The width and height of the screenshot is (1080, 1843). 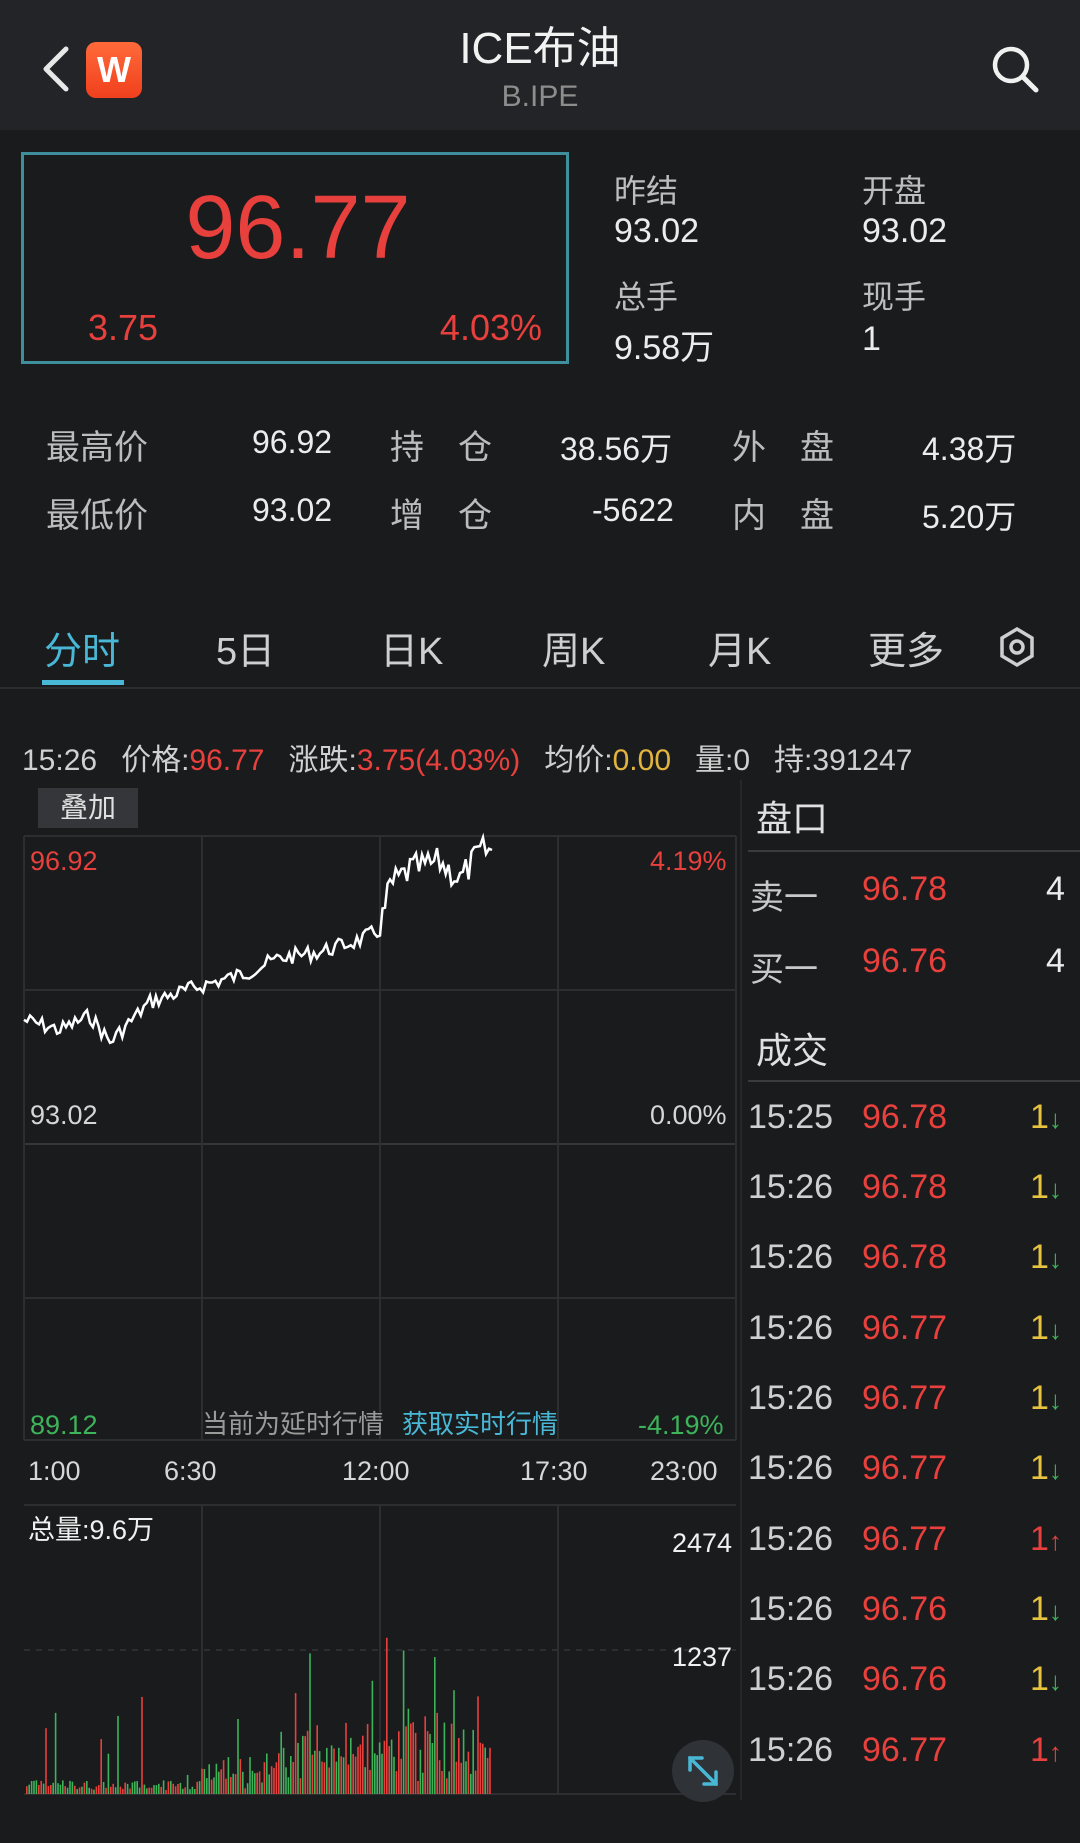 I want to click on info-price: 96.77, so click(x=227, y=760).